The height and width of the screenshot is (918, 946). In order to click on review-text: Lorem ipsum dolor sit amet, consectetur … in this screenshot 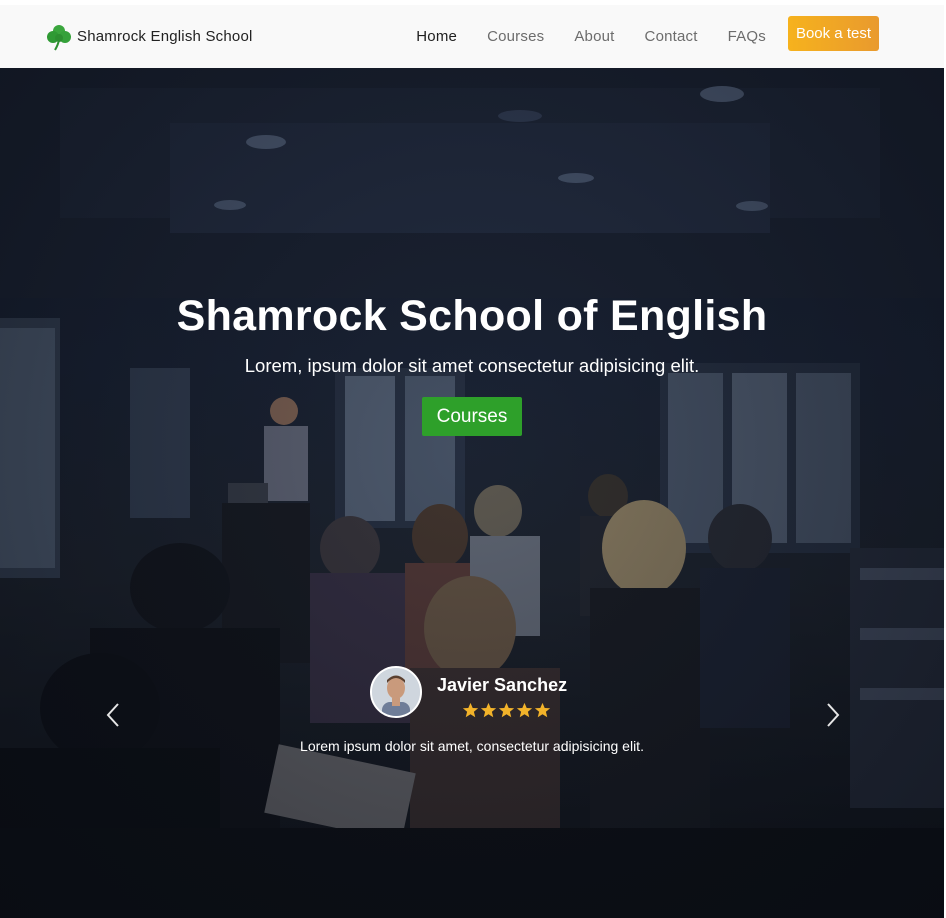, I will do `click(472, 746)`.